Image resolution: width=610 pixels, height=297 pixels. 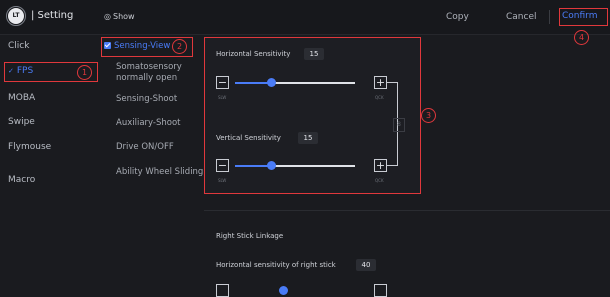 I want to click on vertical-minus-button: −, so click(x=222, y=165).